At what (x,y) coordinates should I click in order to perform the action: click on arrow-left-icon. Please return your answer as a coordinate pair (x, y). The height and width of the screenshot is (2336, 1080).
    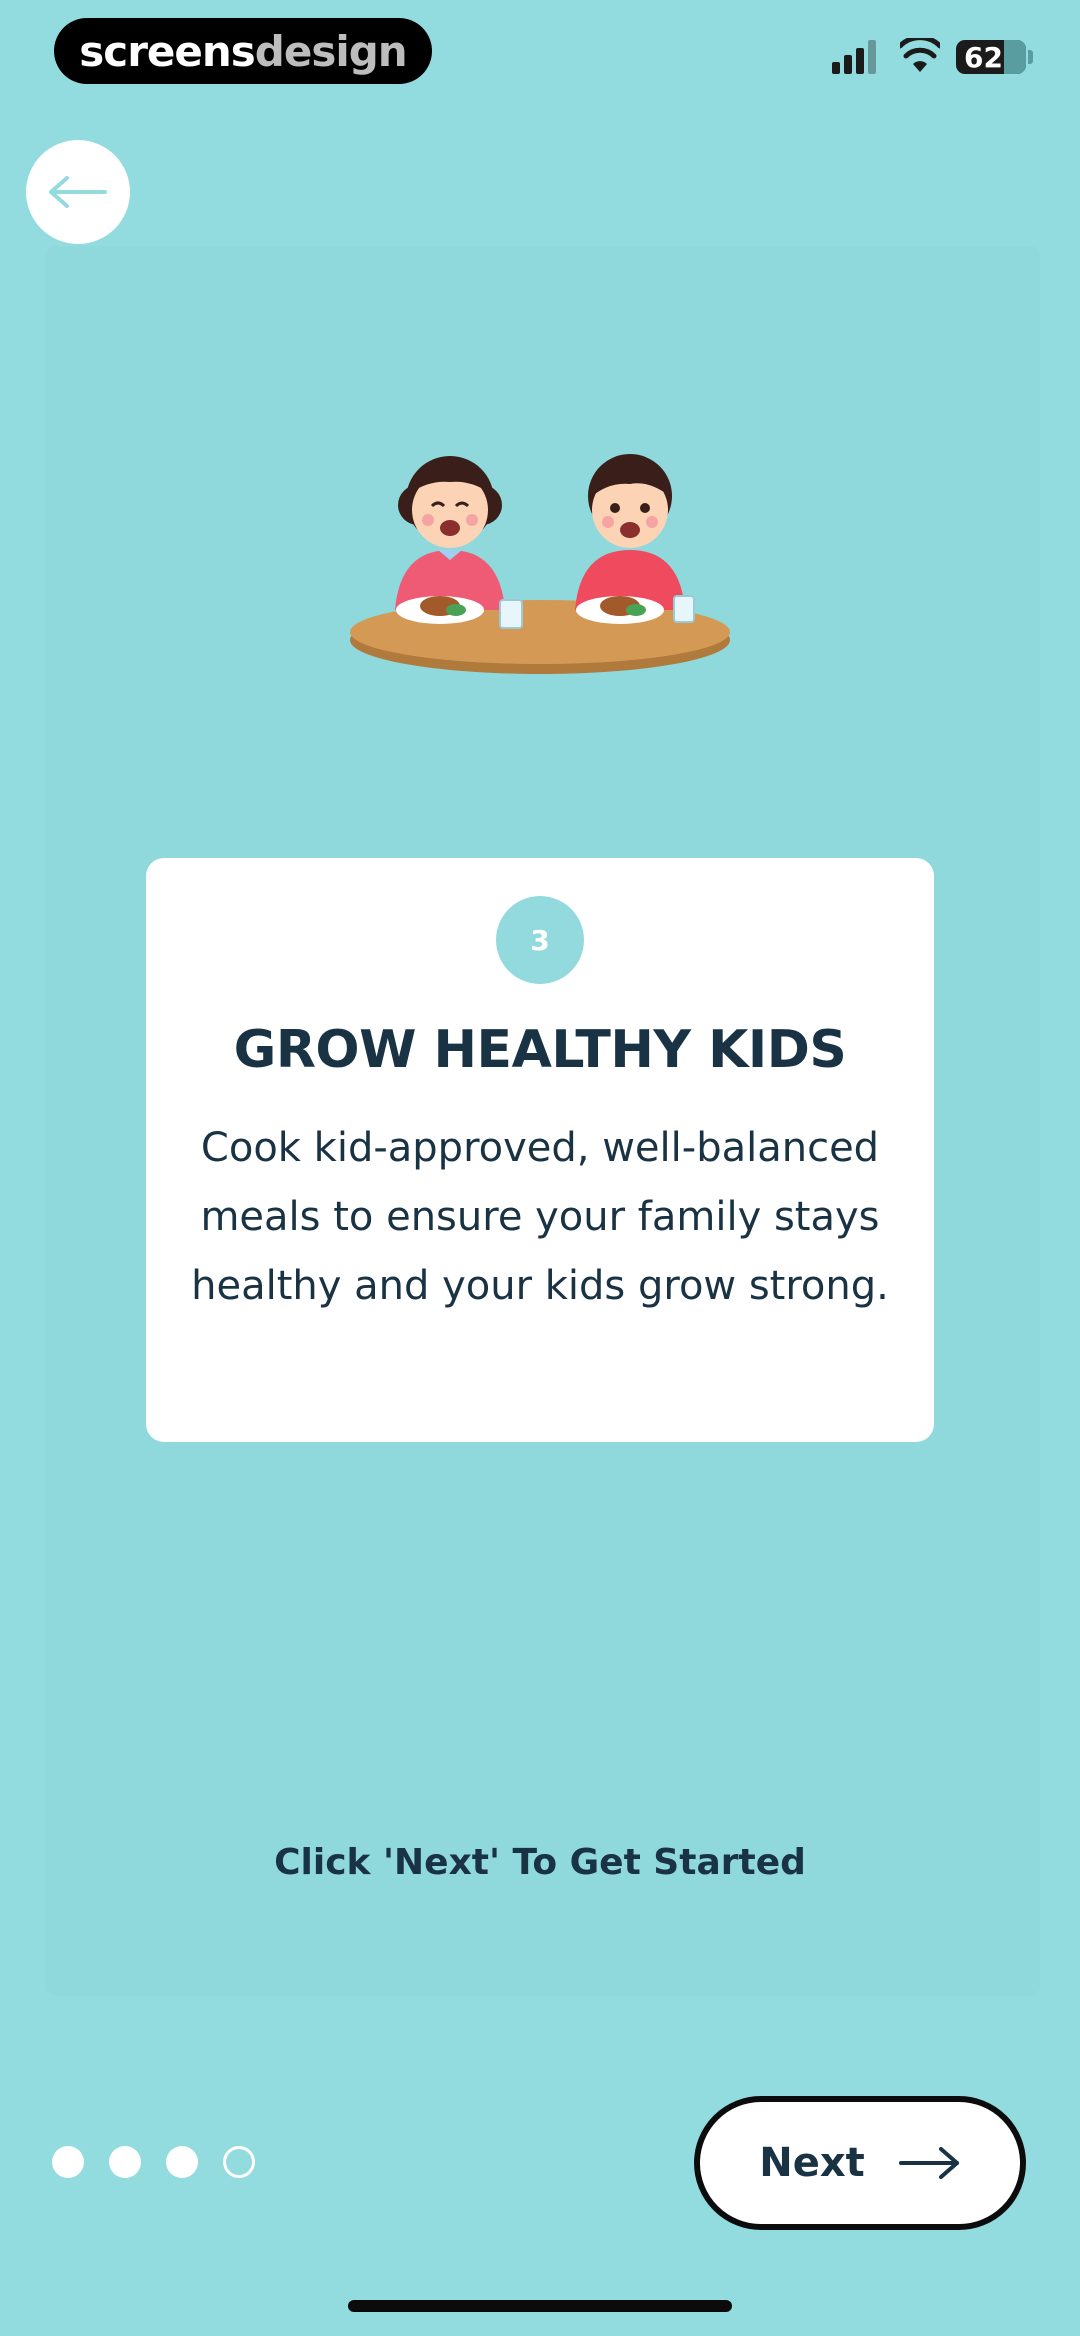
    Looking at the image, I should click on (78, 192).